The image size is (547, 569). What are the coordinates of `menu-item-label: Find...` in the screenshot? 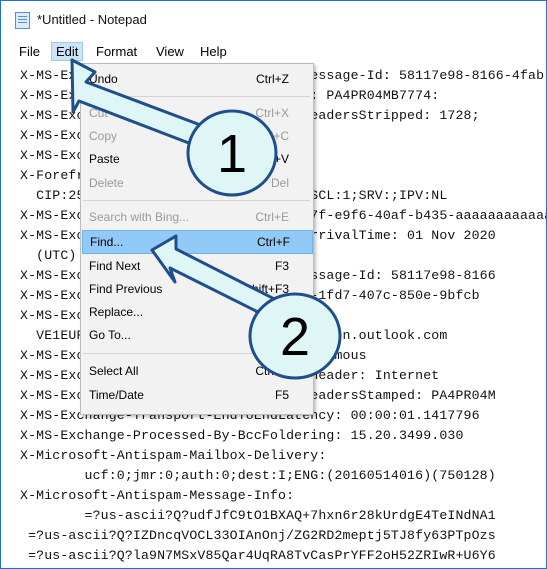 It's located at (107, 242).